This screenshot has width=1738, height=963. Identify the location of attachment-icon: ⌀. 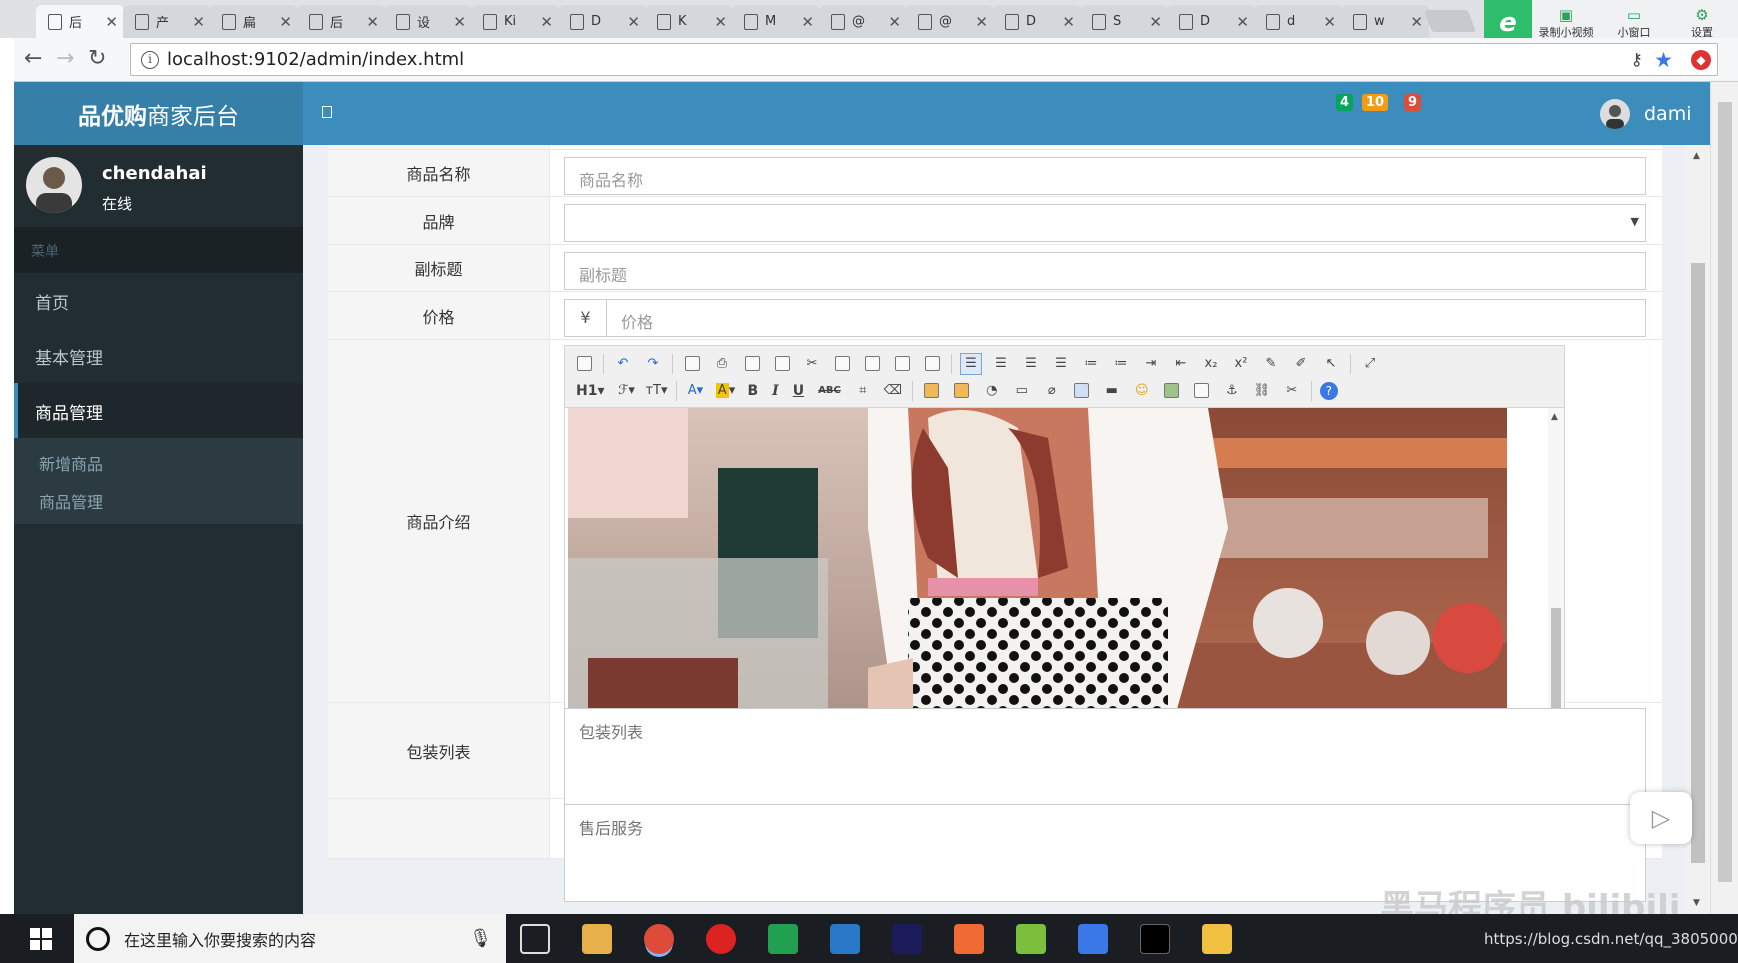
(1052, 391).